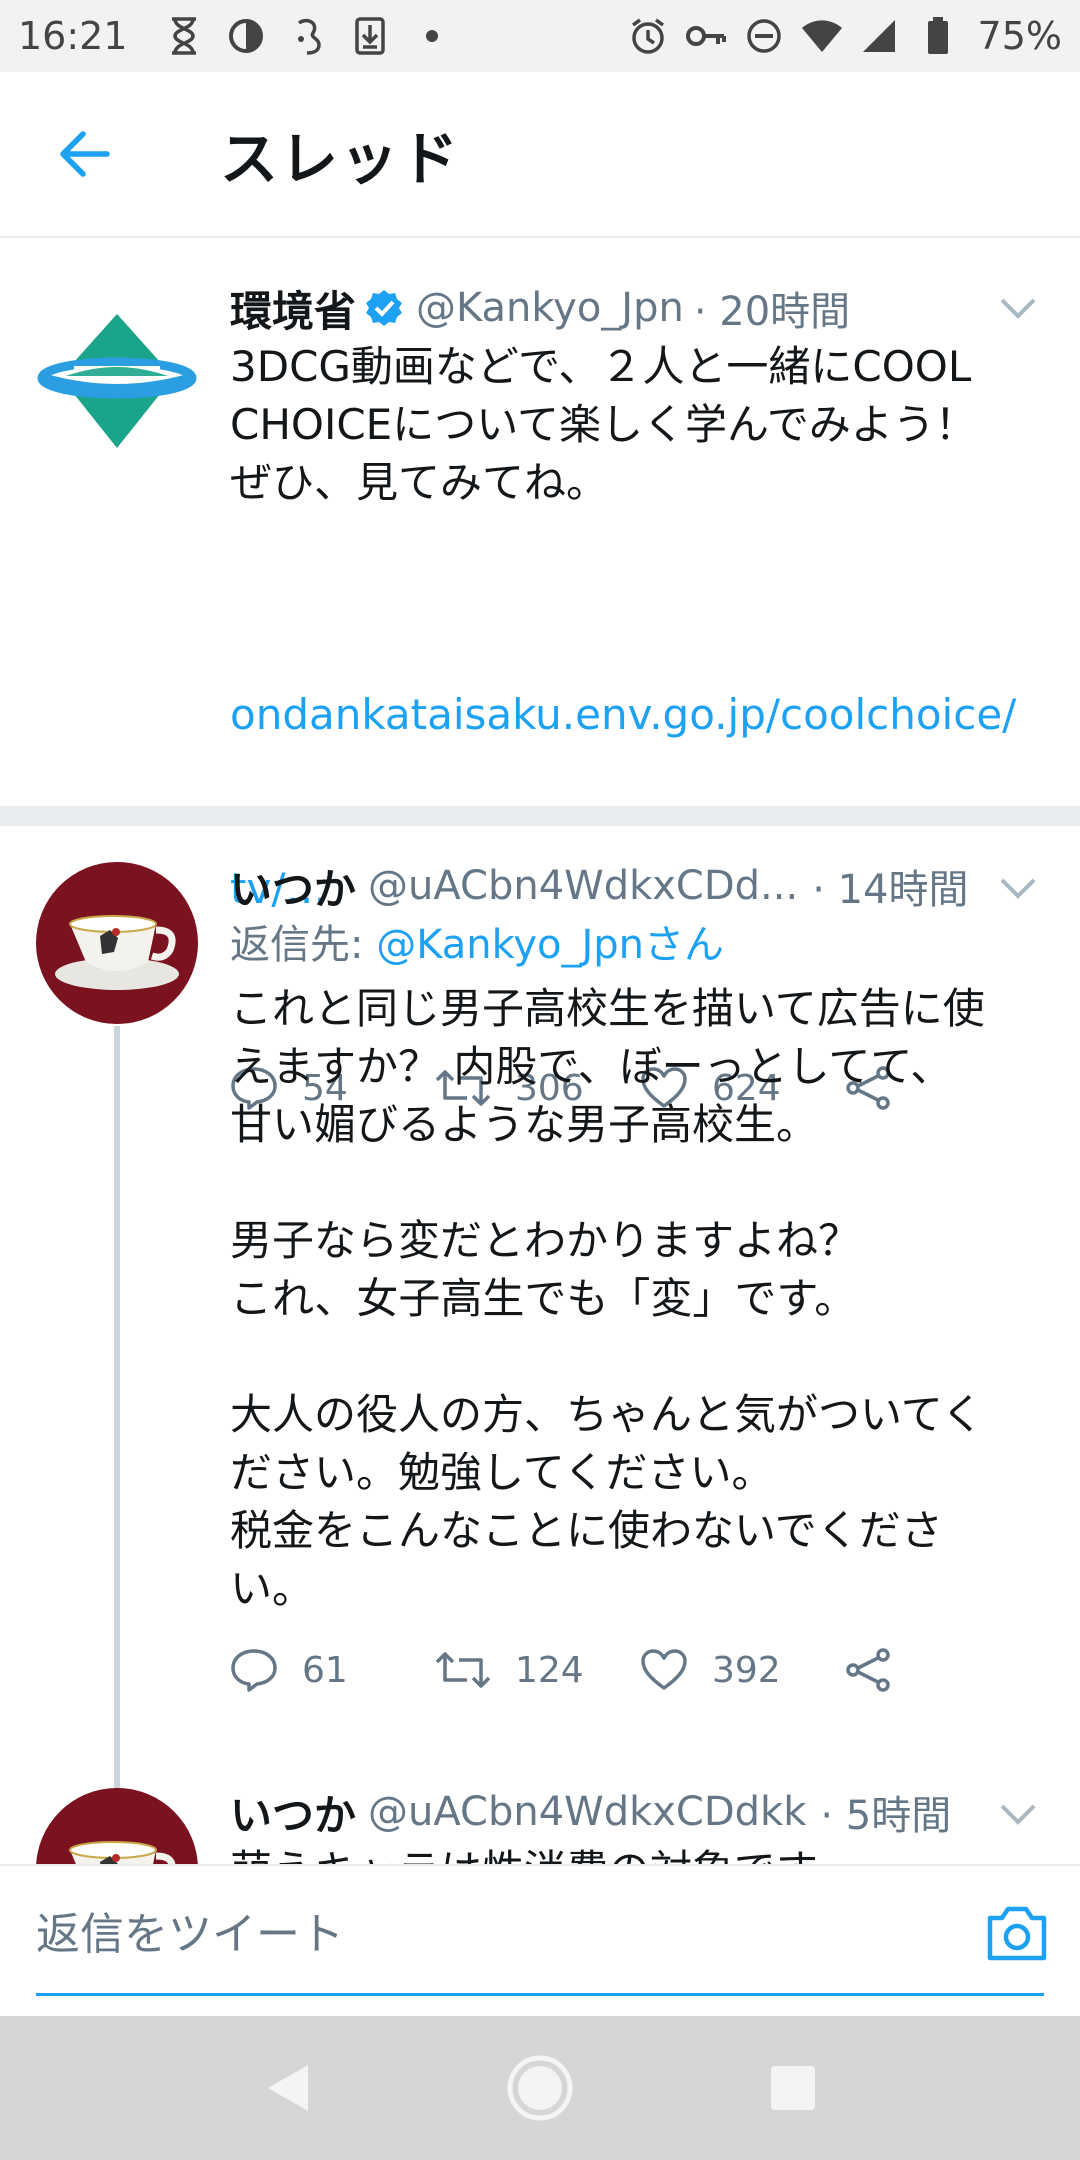 This screenshot has width=1080, height=2160. What do you see at coordinates (1019, 36) in the screenshot?
I see `battery-percent: 75%` at bounding box center [1019, 36].